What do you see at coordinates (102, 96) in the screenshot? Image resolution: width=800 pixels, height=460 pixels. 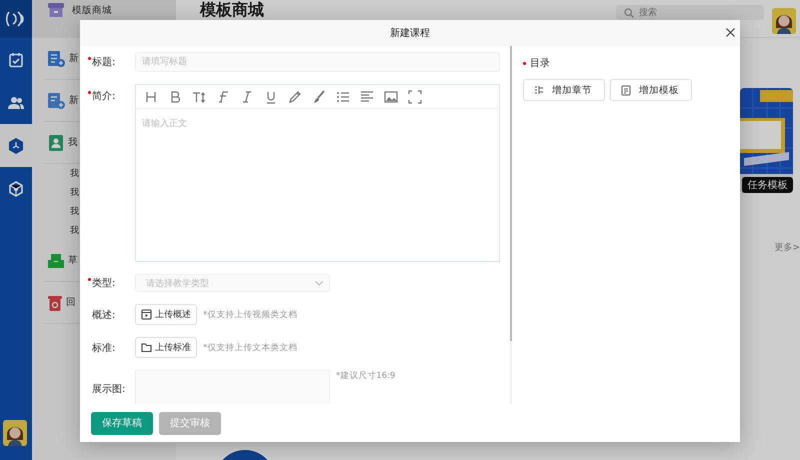 I see `field-label: 简介:` at bounding box center [102, 96].